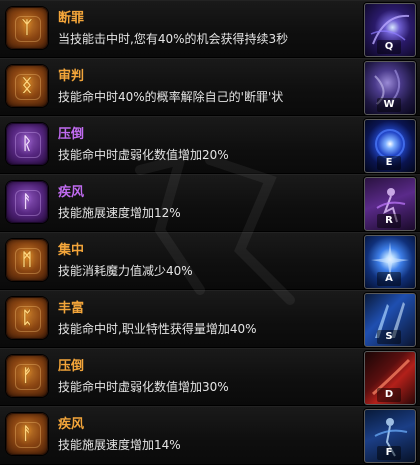  What do you see at coordinates (389, 47) in the screenshot?
I see `skill-key-label: Q` at bounding box center [389, 47].